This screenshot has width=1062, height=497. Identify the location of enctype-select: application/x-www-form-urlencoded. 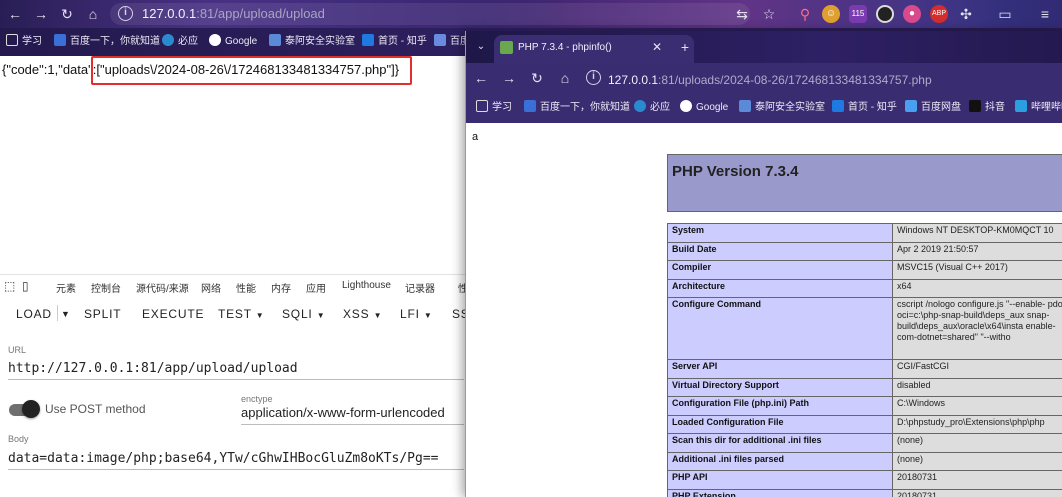
(343, 412).